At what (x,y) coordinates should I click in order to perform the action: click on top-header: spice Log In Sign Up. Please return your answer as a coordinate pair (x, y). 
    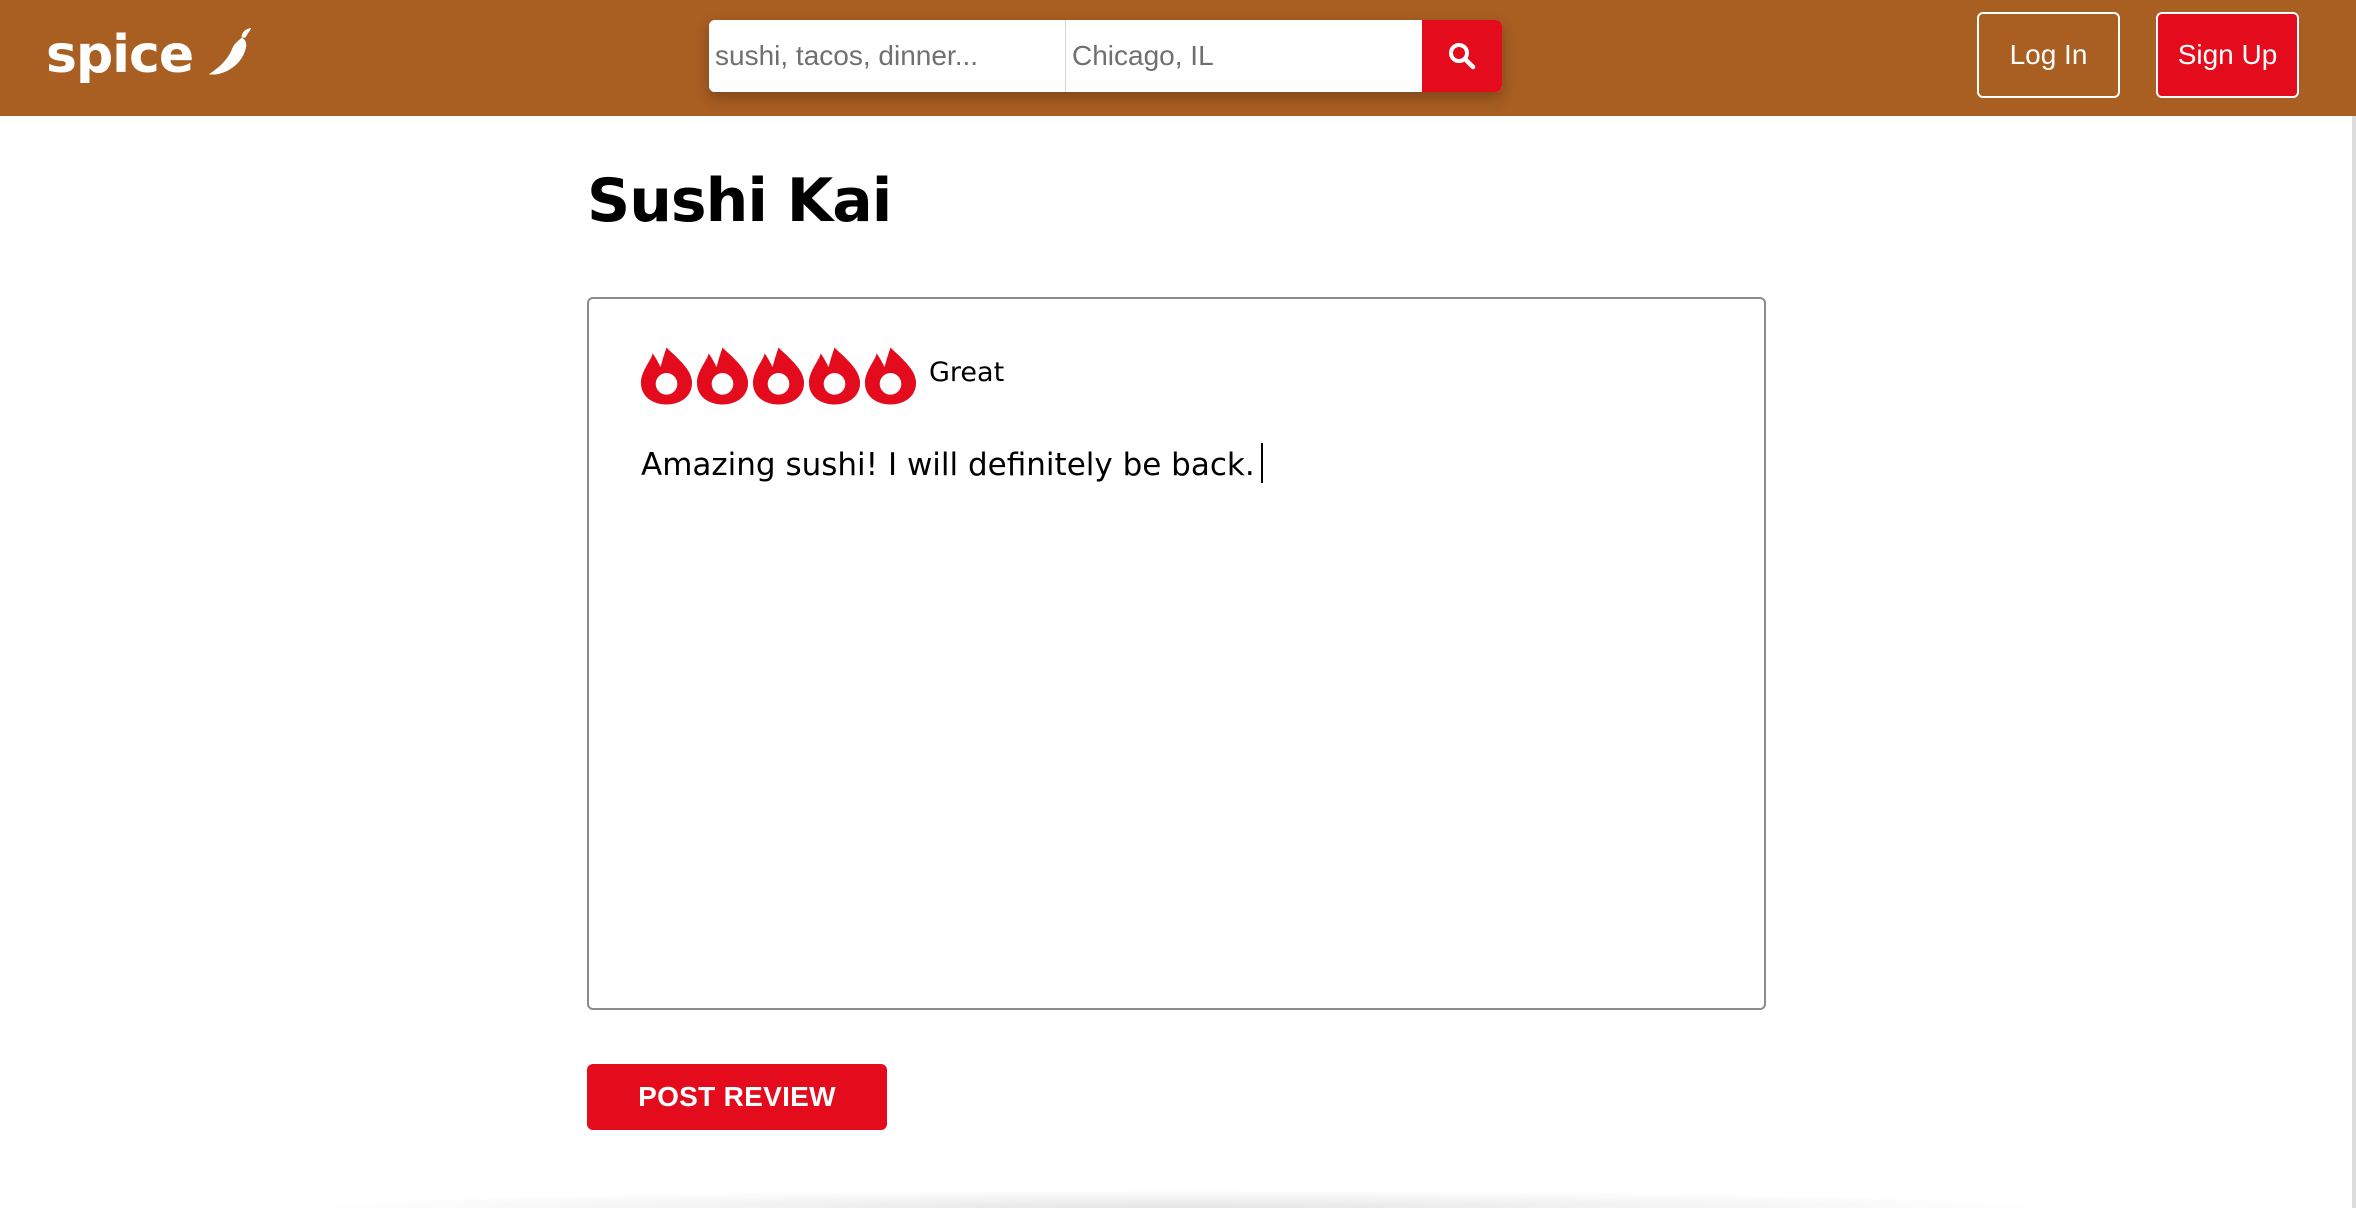
    Looking at the image, I should click on (1178, 58).